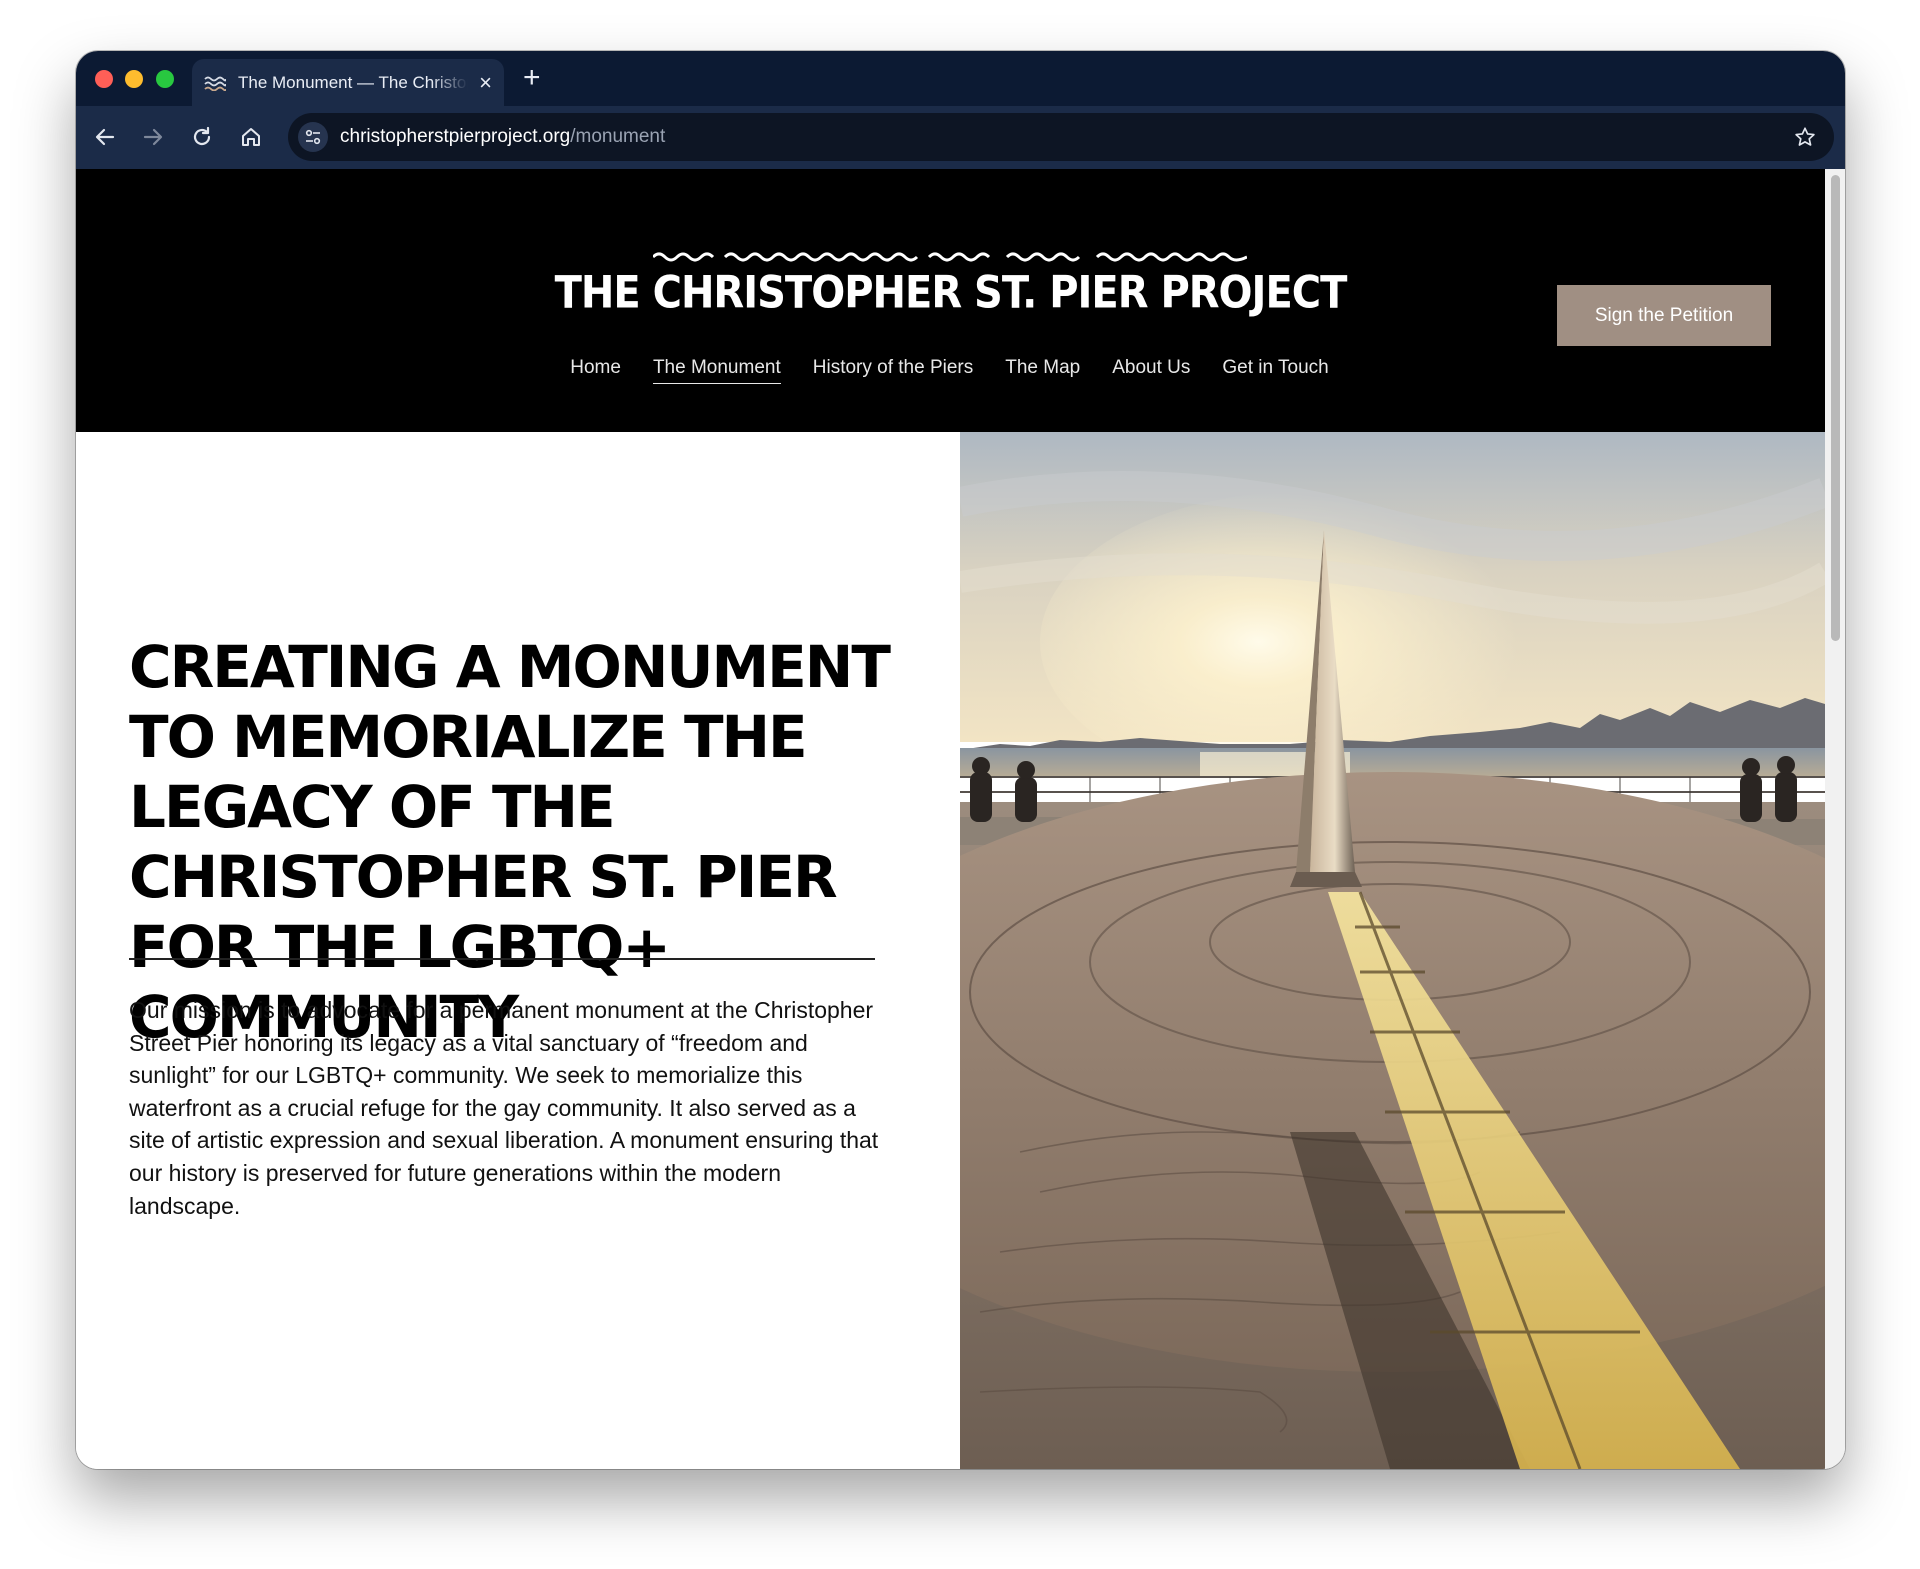 The height and width of the screenshot is (1569, 1920). What do you see at coordinates (716, 370) in the screenshot?
I see `nav-the-monument: The Monument` at bounding box center [716, 370].